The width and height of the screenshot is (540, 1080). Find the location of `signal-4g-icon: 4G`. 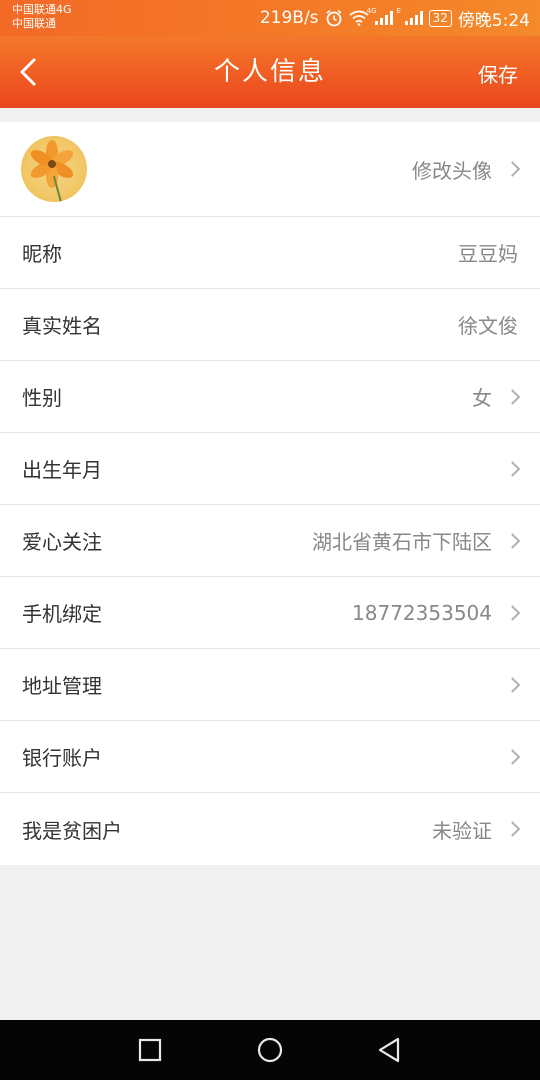

signal-4g-icon: 4G is located at coordinates (380, 16).